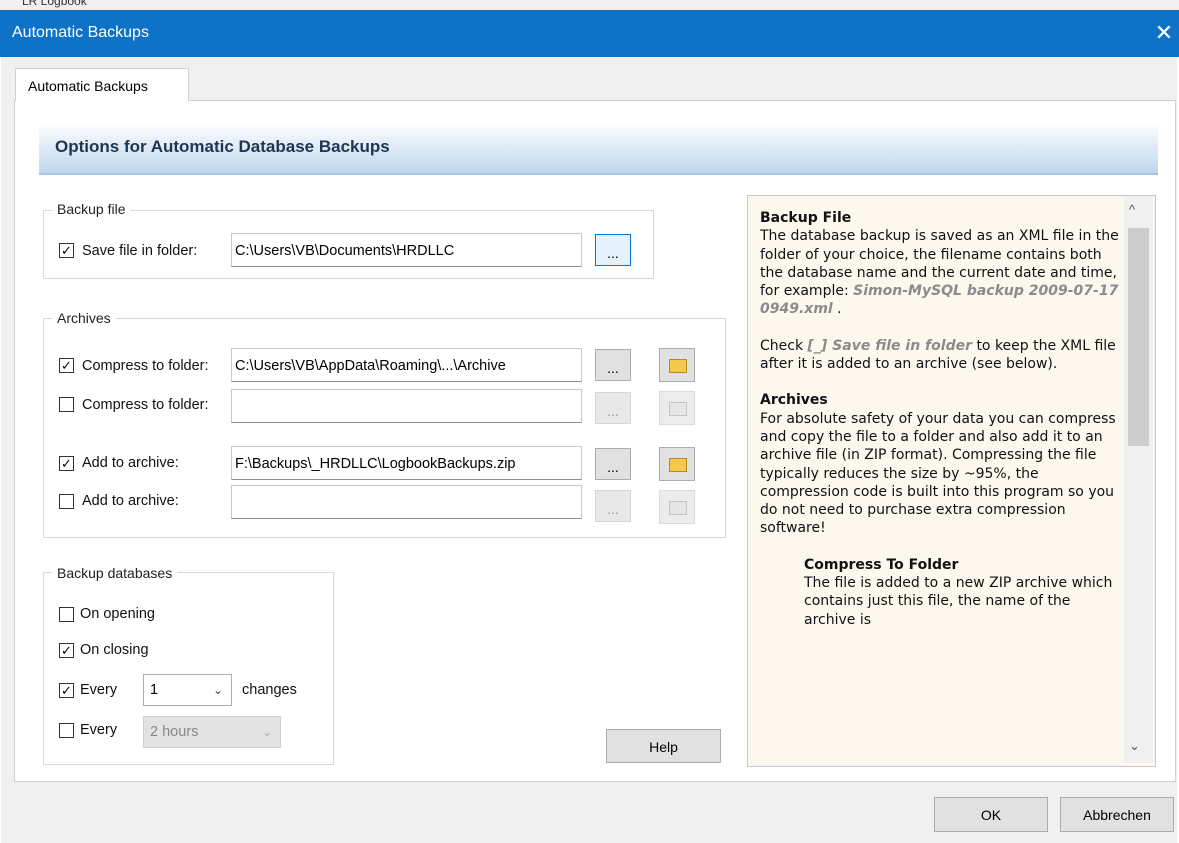  Describe the element at coordinates (140, 251) in the screenshot. I see `save-file-label: Save file in folder:` at that location.